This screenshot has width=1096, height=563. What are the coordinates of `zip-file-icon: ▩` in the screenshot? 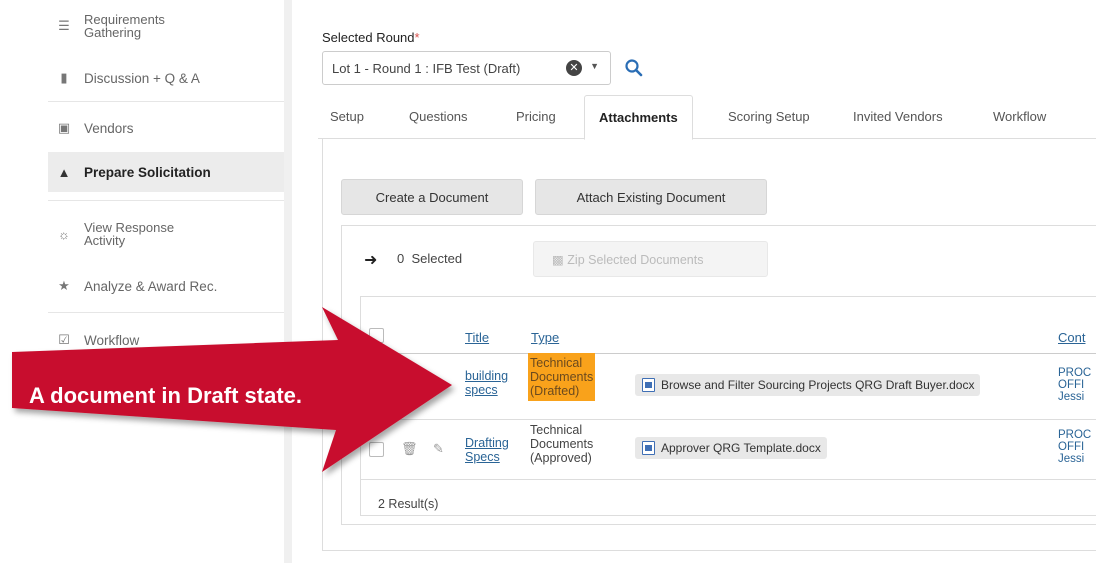 It's located at (558, 260).